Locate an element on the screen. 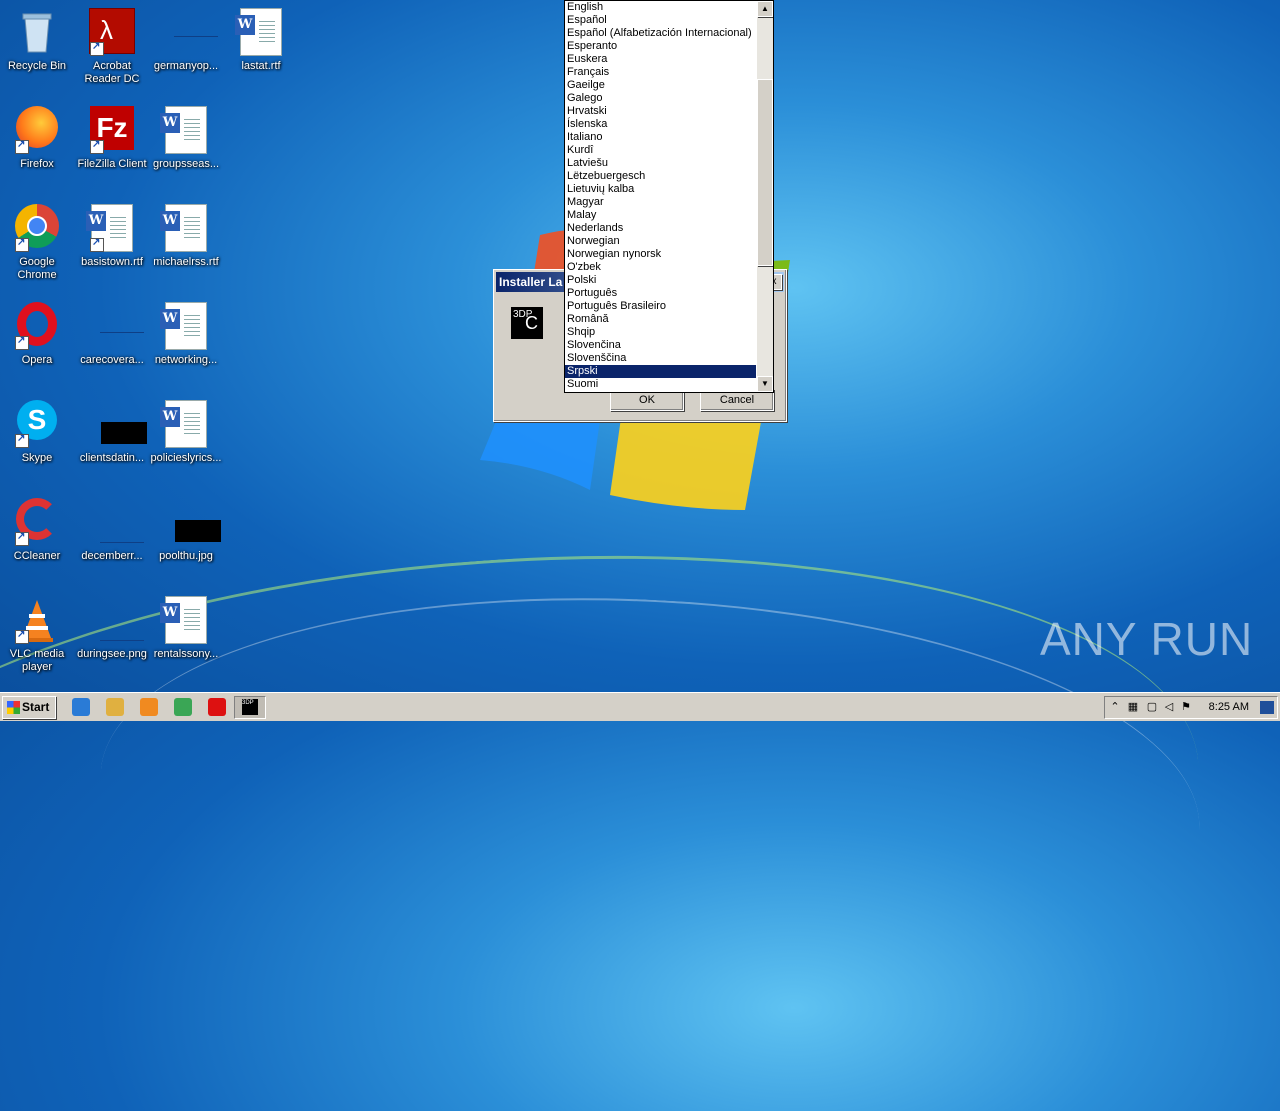 This screenshot has height=1111, width=1280. desktop-icon-michaelrss: W michaelrss.rtf is located at coordinates (186, 236).